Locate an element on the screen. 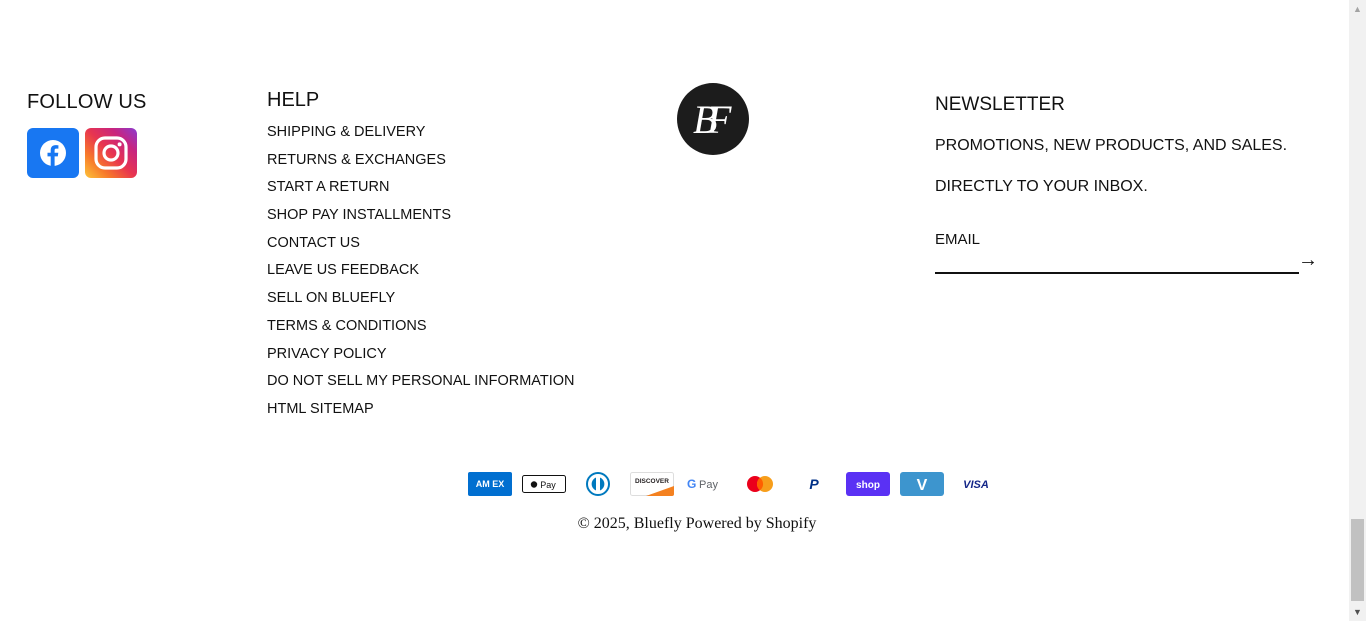  returns-exchanges-link: RETURNS & EXCHANGES is located at coordinates (356, 160).